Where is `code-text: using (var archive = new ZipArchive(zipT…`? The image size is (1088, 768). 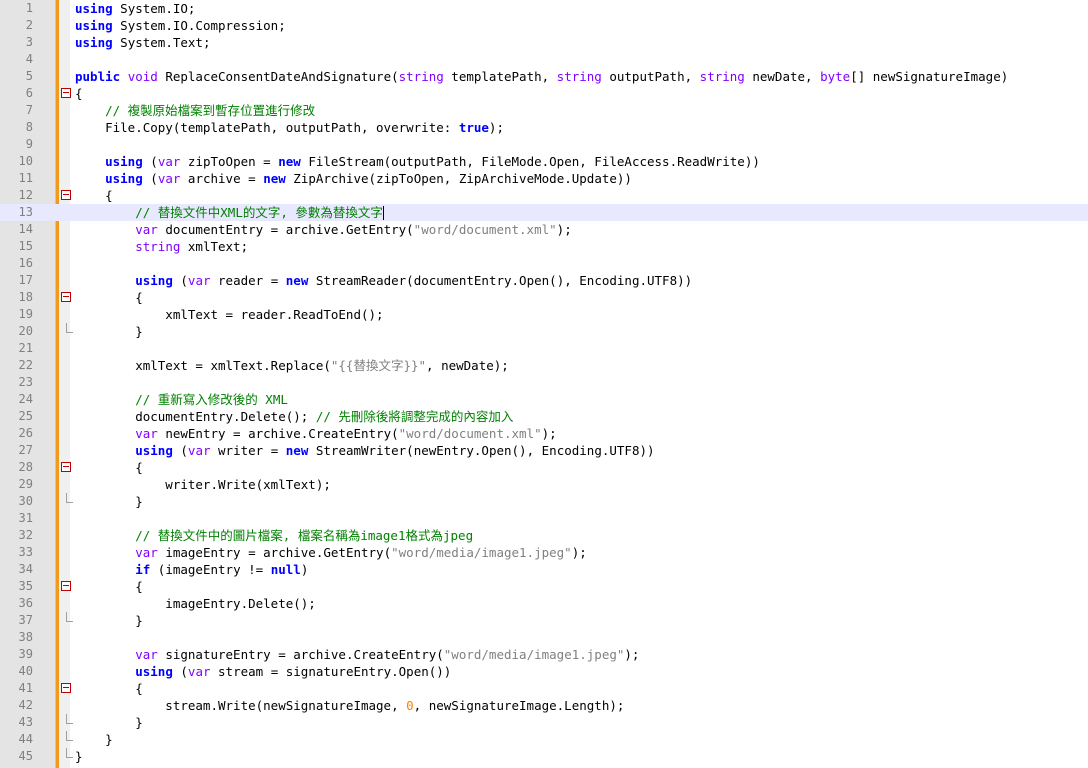
code-text: using (var archive = new ZipArchive(zipT… is located at coordinates (353, 178).